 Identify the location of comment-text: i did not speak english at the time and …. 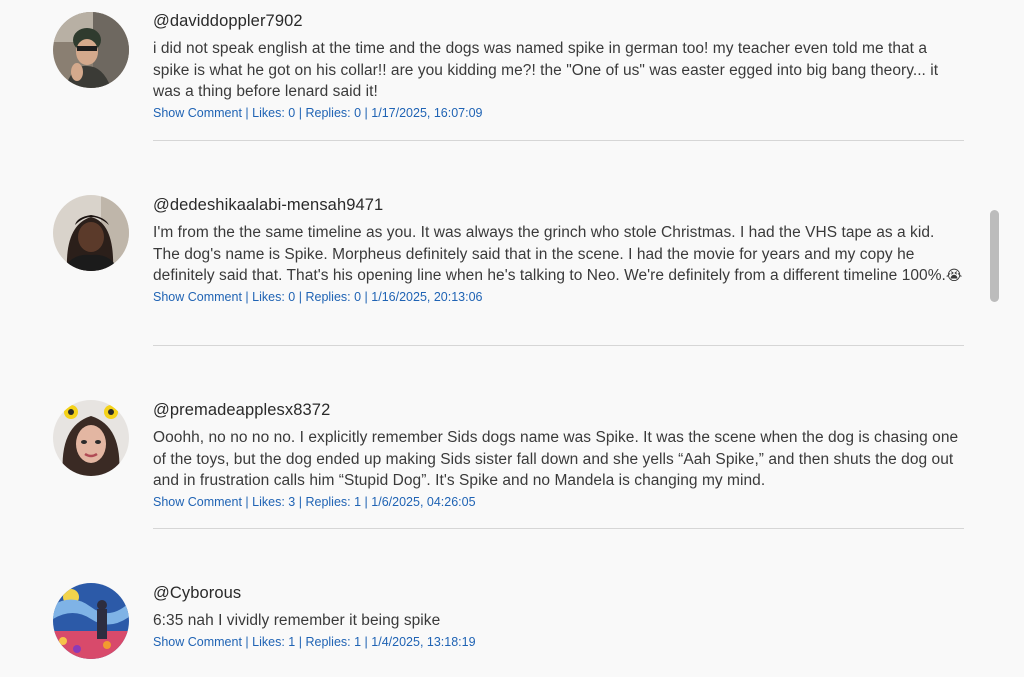
(546, 70).